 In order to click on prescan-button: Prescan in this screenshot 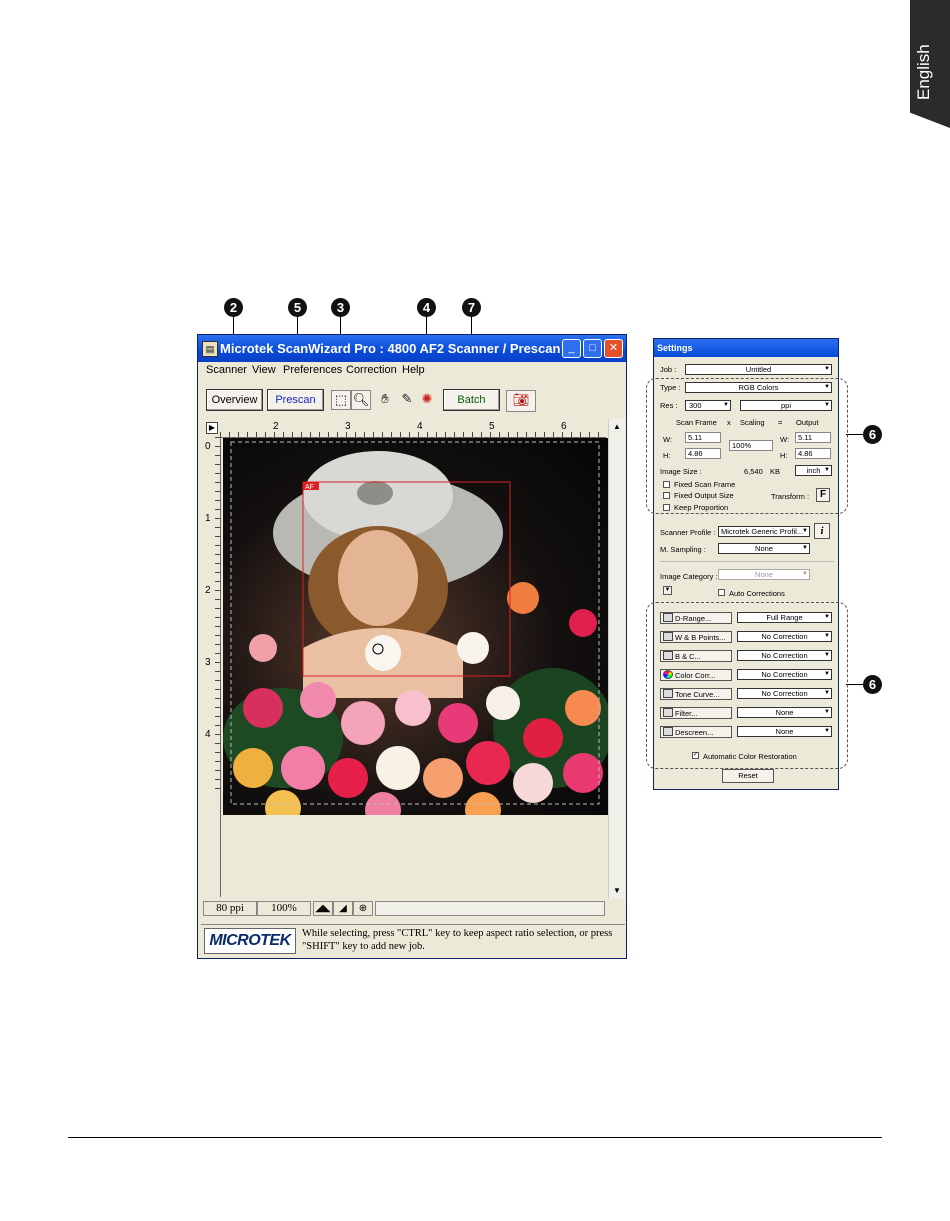, I will do `click(295, 400)`.